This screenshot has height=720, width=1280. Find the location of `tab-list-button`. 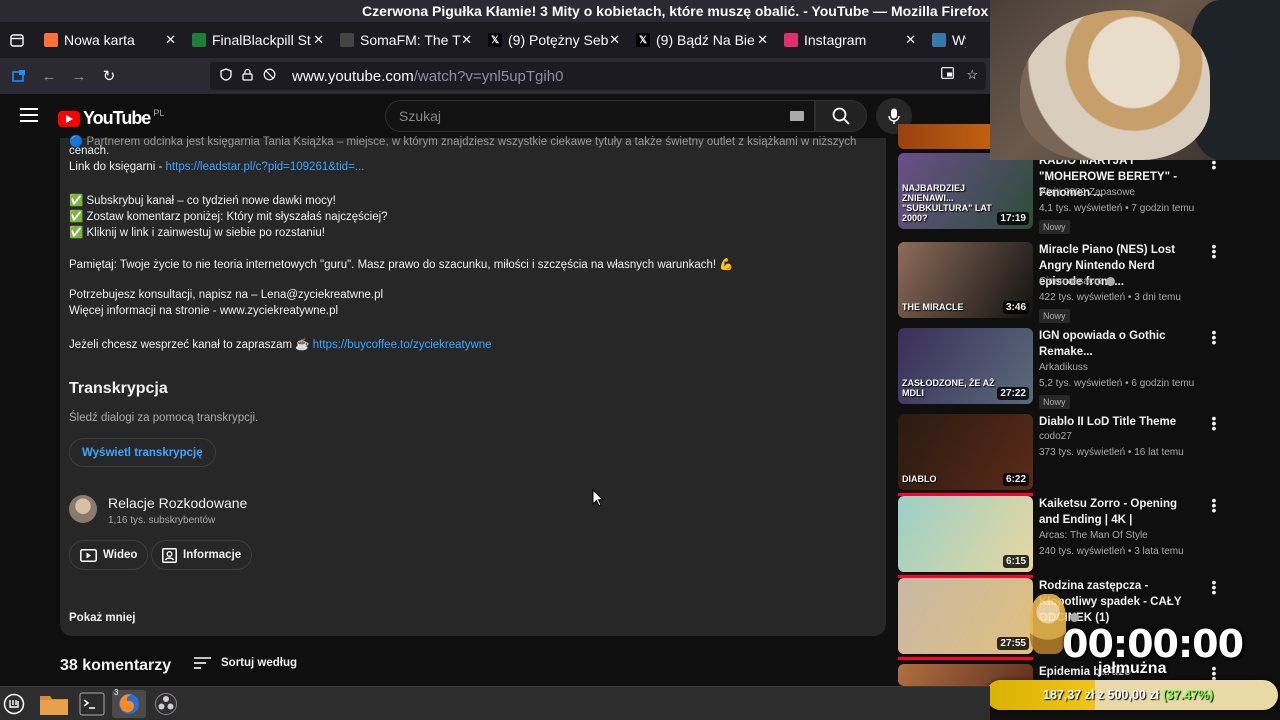

tab-list-button is located at coordinates (17, 40).